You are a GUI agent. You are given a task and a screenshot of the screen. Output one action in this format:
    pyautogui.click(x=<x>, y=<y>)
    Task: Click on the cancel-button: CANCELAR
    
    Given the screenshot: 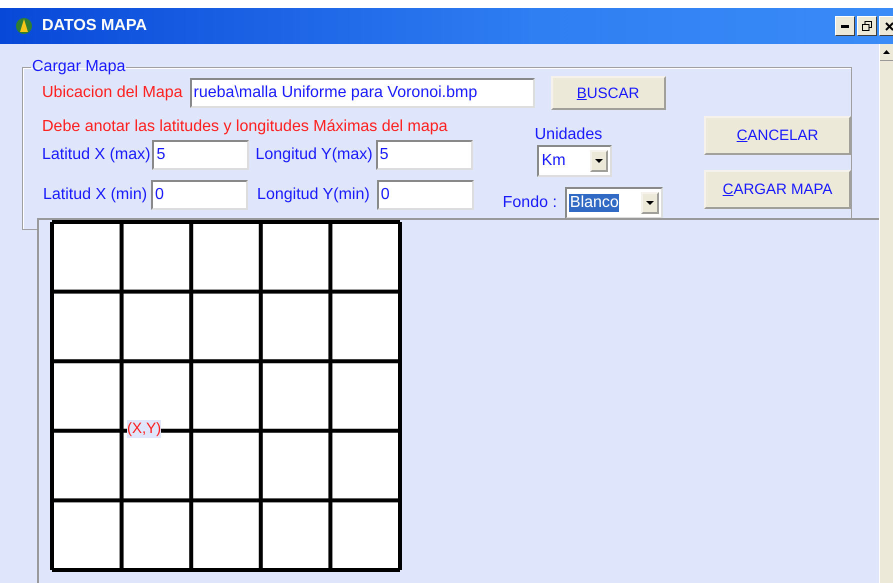 What is the action you would take?
    pyautogui.click(x=777, y=135)
    